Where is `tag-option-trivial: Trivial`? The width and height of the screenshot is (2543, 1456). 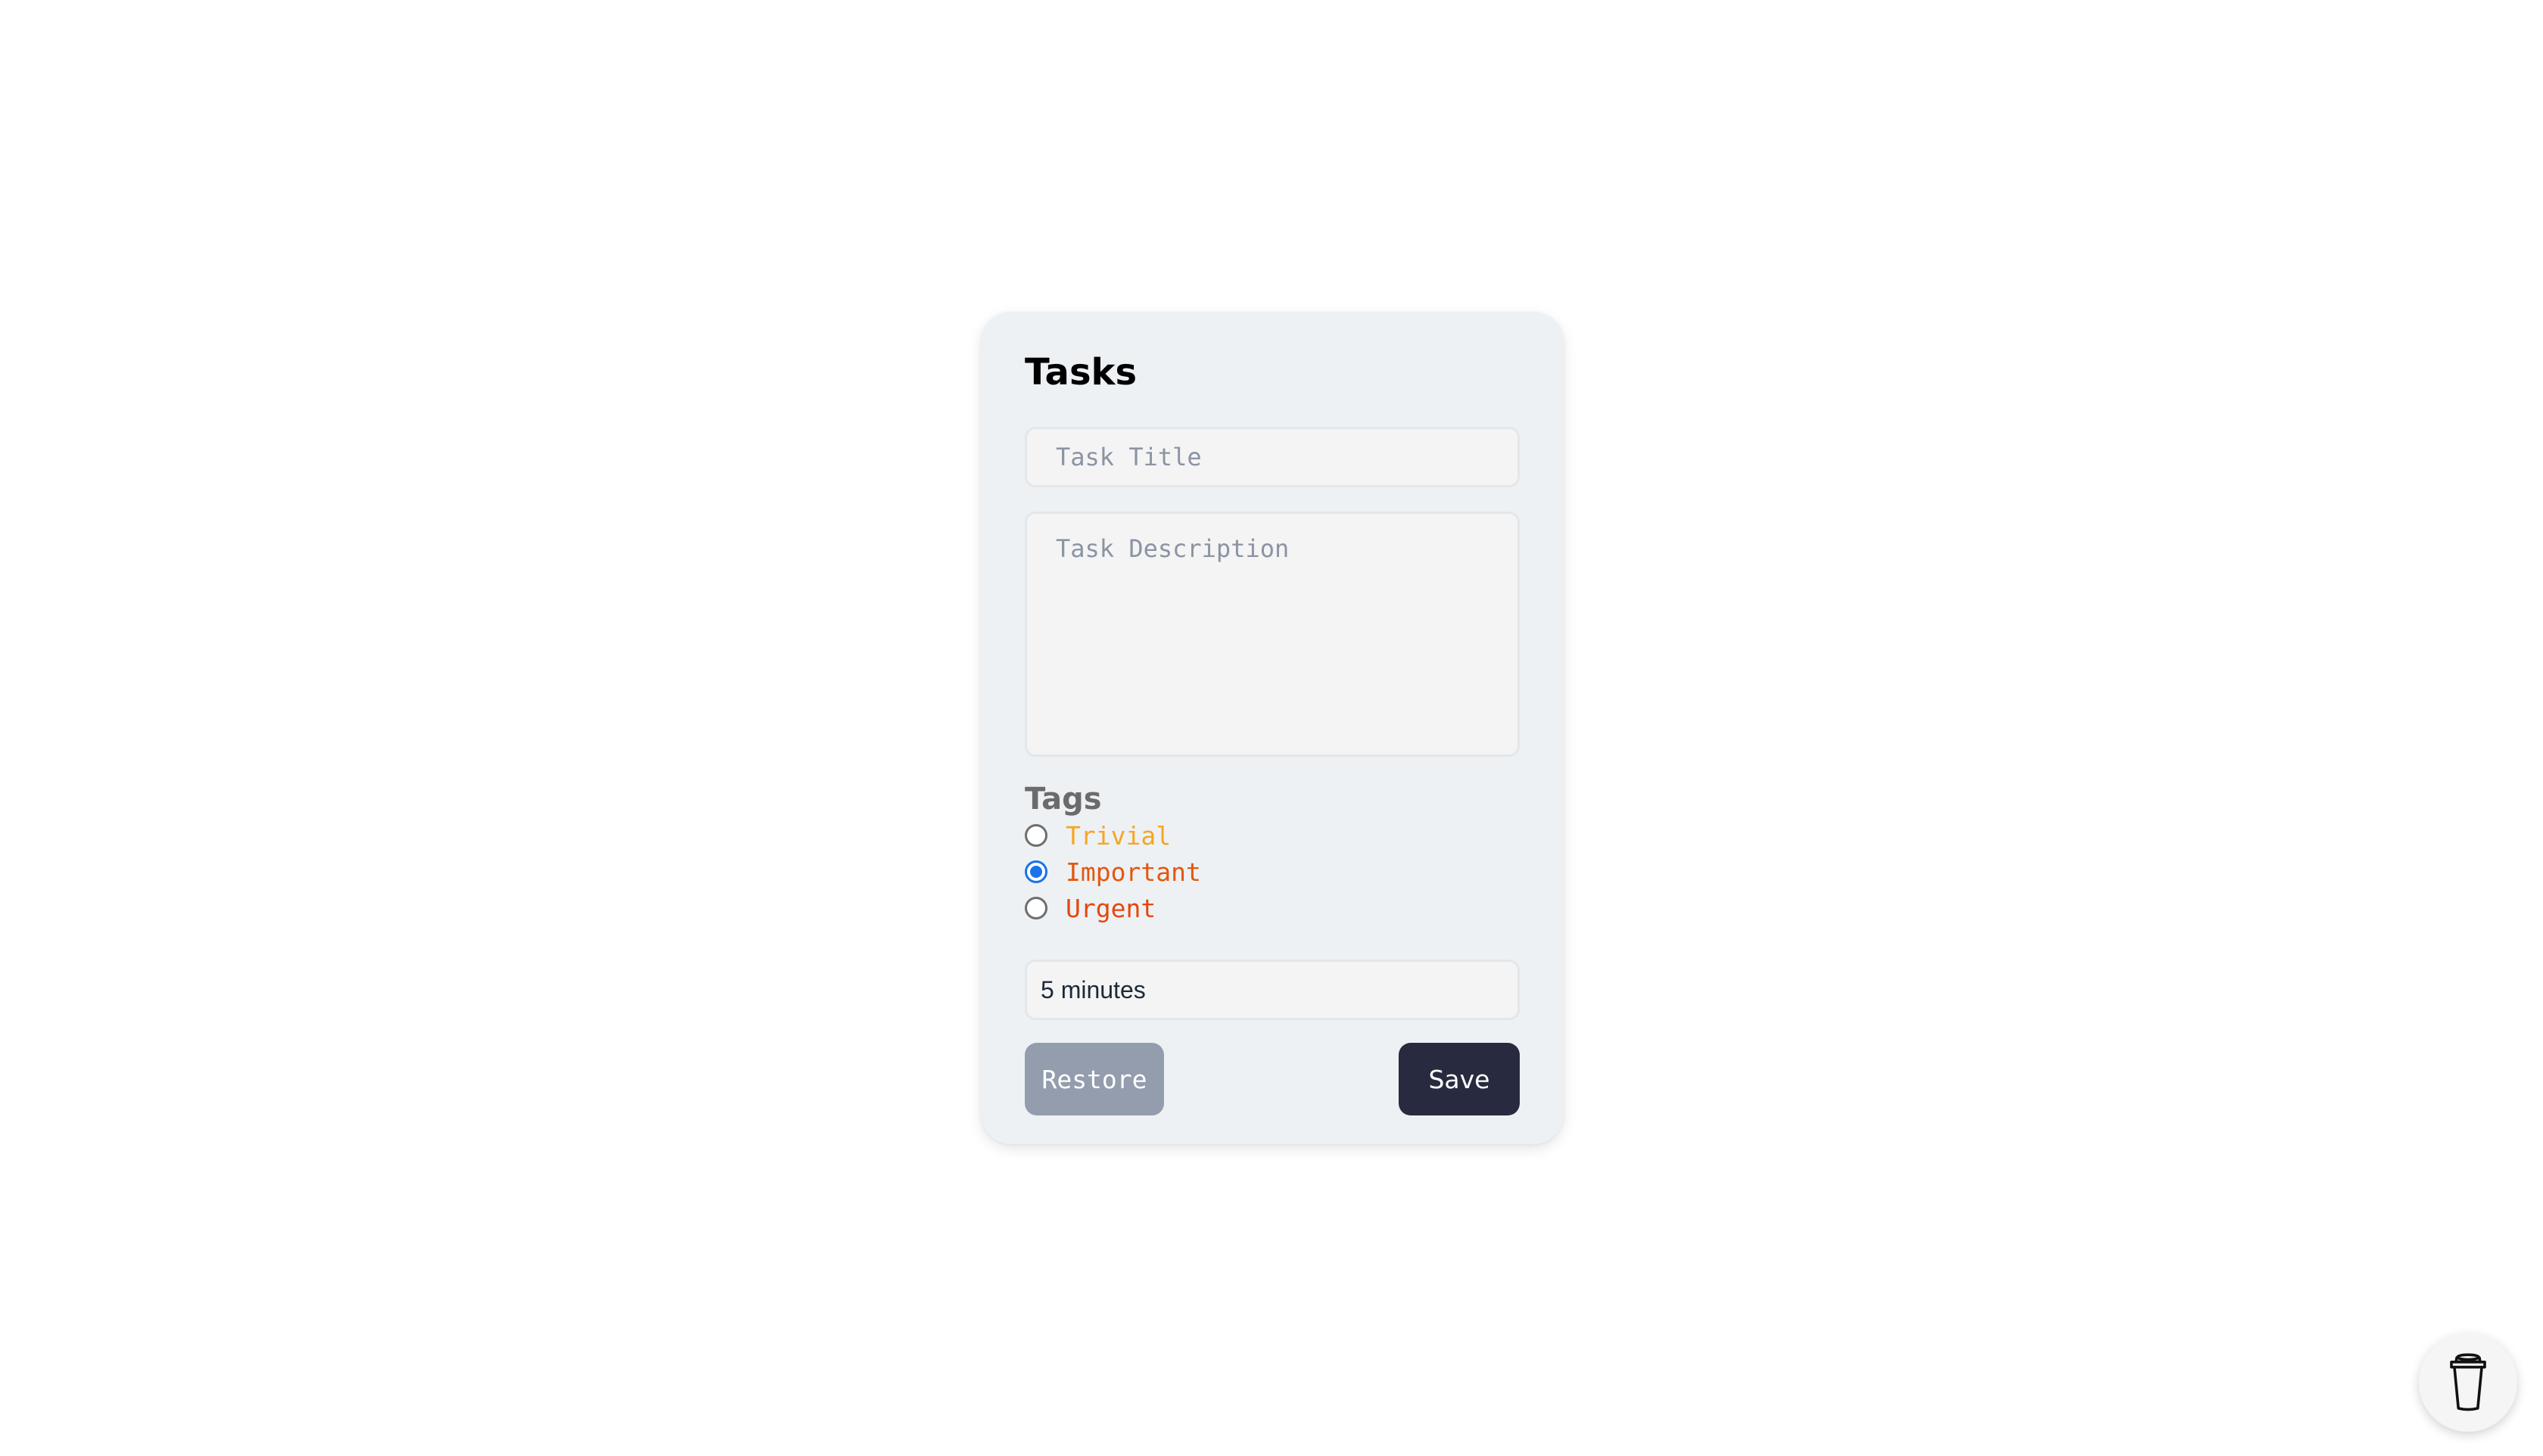 tag-option-trivial: Trivial is located at coordinates (1098, 835).